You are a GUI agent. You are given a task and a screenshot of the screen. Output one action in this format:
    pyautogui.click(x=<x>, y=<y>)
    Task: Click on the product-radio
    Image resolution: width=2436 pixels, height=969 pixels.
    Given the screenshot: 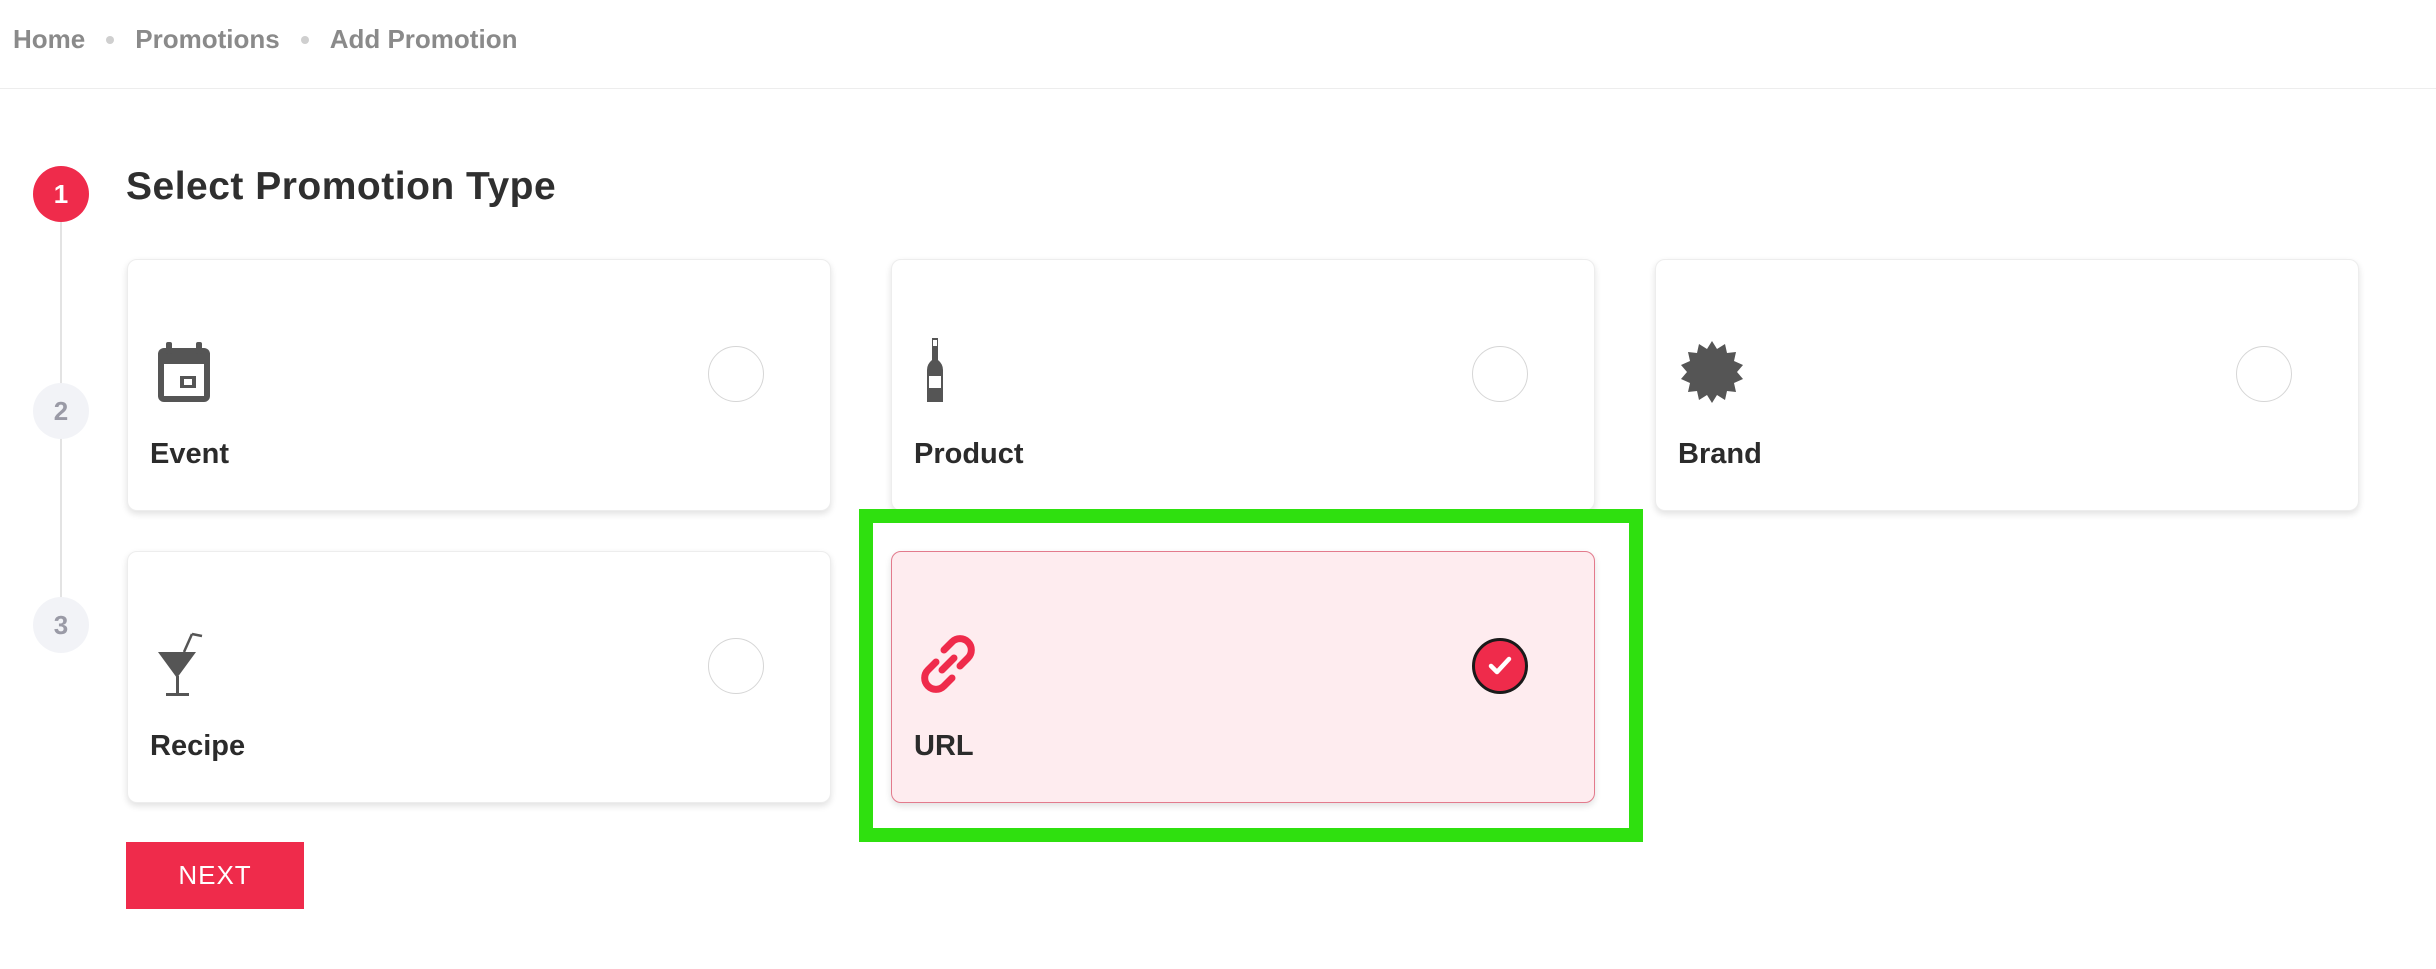 What is the action you would take?
    pyautogui.click(x=1500, y=374)
    